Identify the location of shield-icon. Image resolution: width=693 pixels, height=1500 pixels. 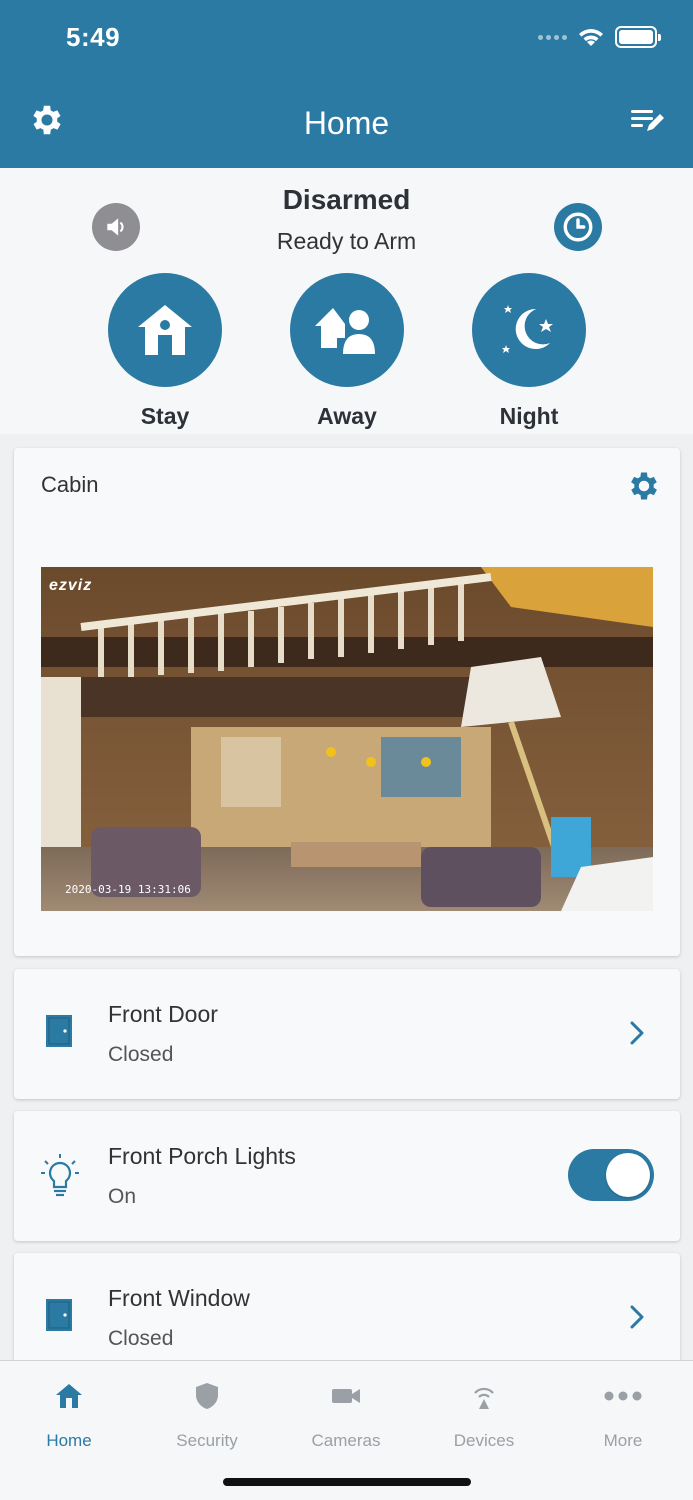
(207, 1396).